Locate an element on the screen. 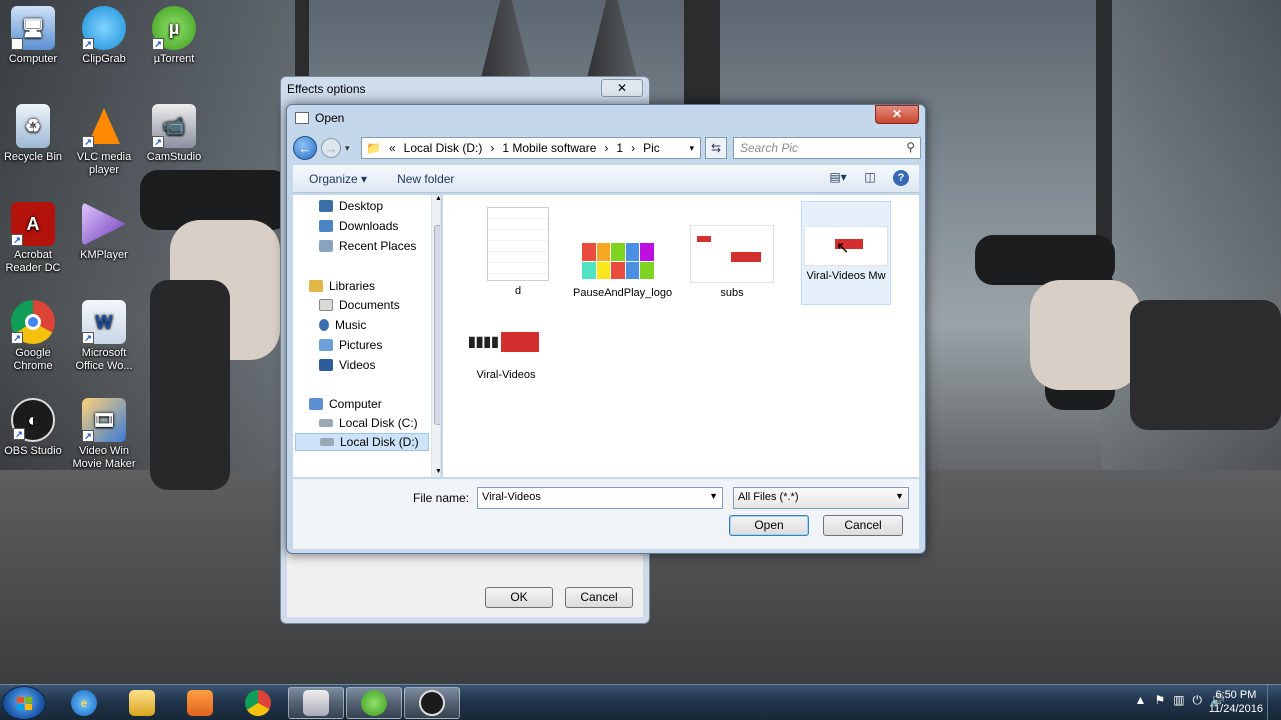 Image resolution: width=1281 pixels, height=720 pixels. taskbar-explorer is located at coordinates (142, 703).